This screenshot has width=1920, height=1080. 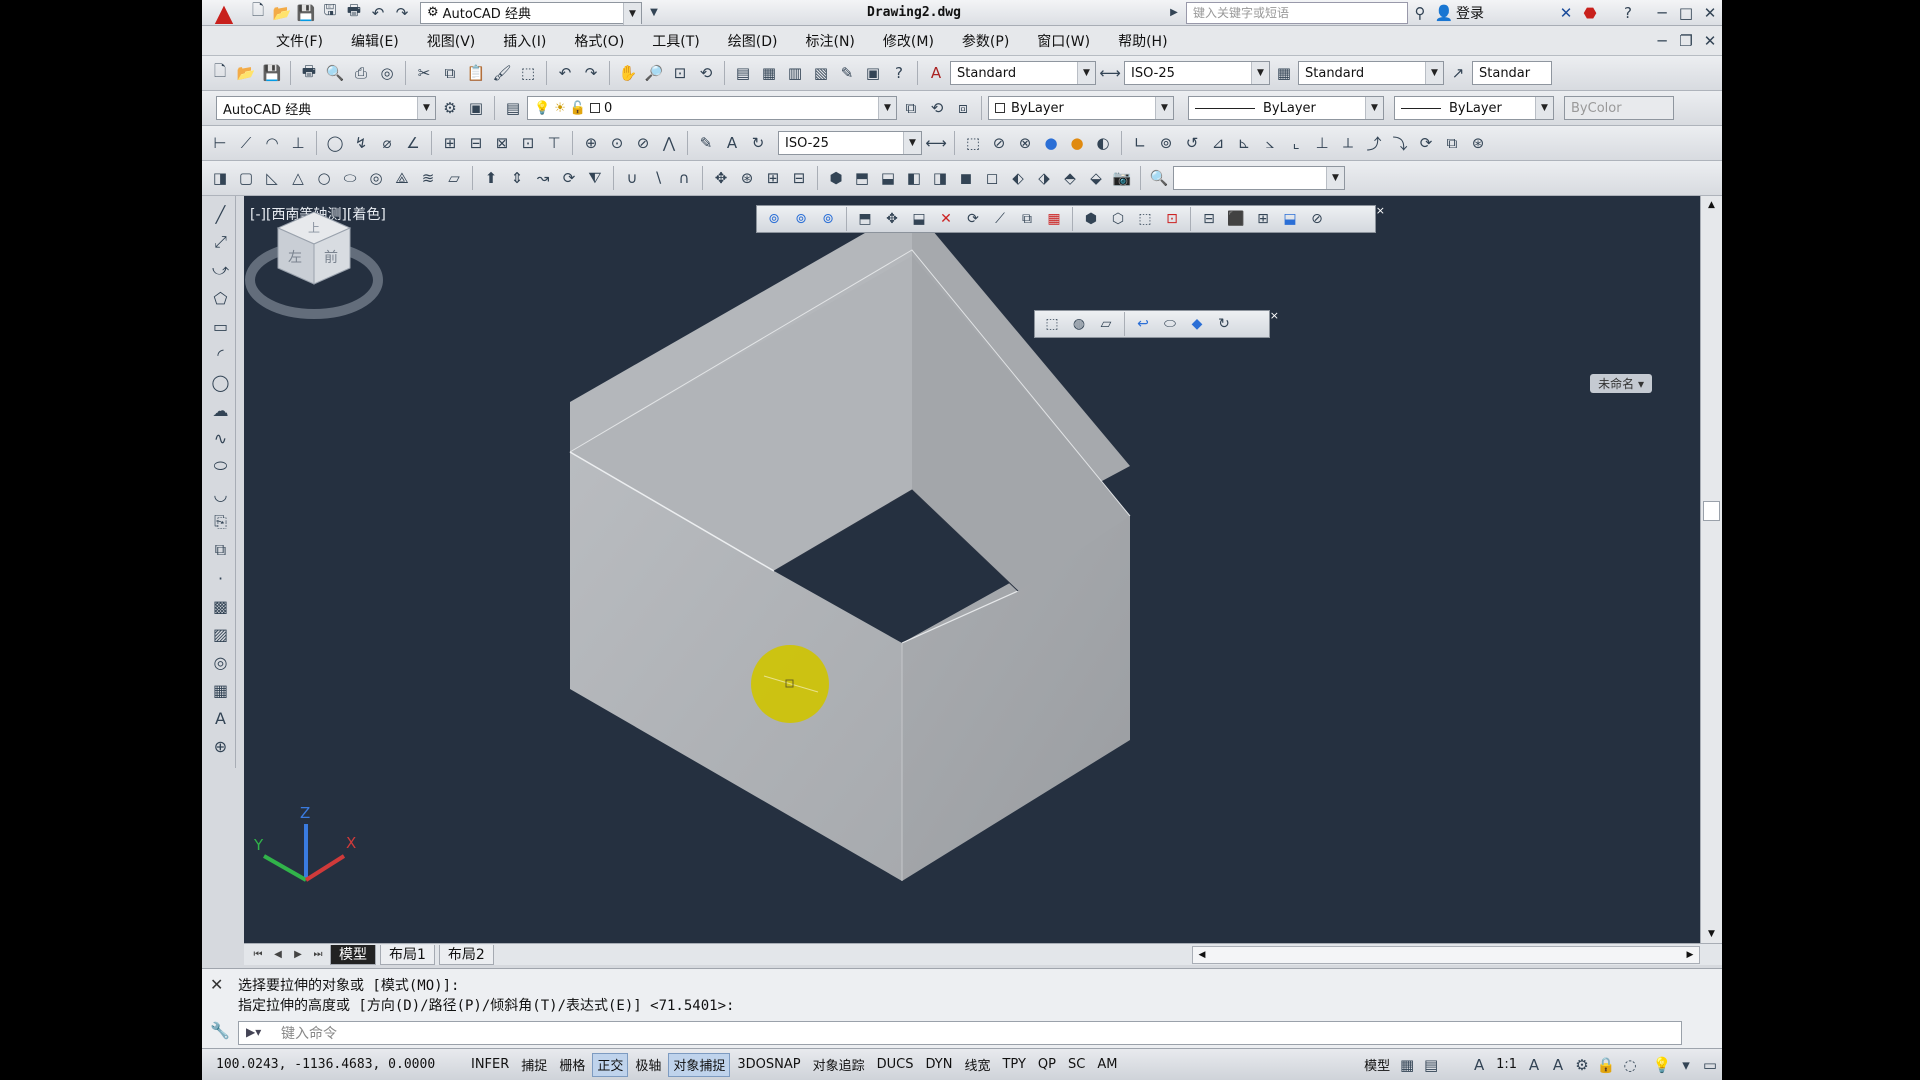 What do you see at coordinates (1172, 219) in the screenshot?
I see `clean-icon: ⊡` at bounding box center [1172, 219].